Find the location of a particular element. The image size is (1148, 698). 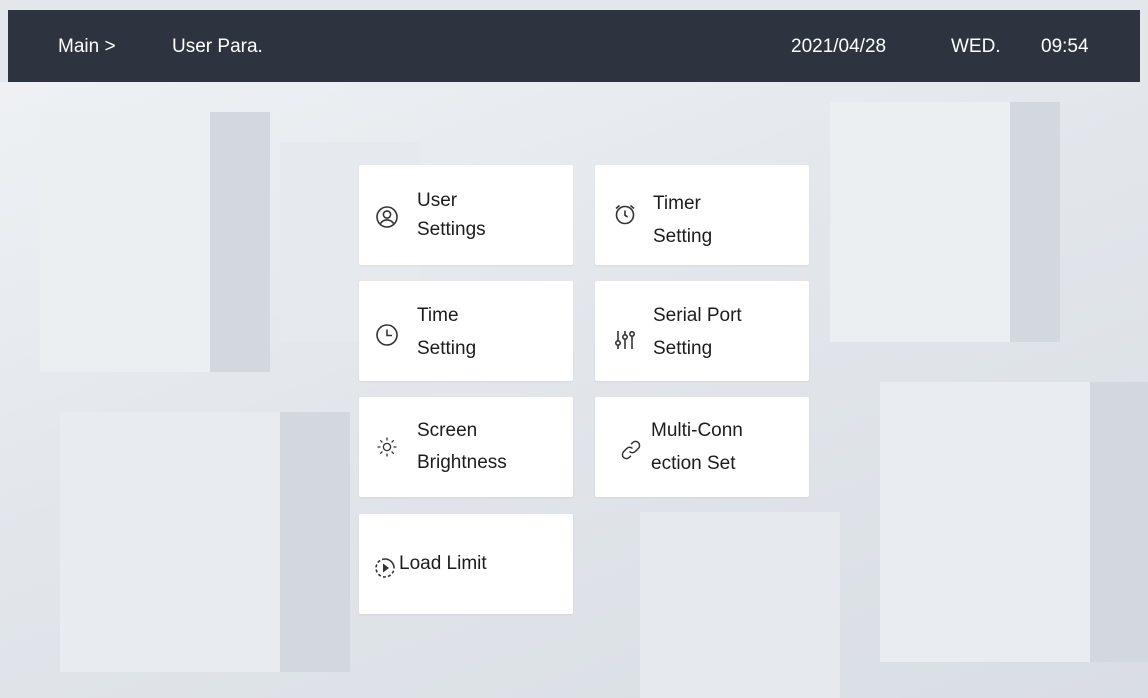

multi-connection-set-label-line1: Multi-Conn is located at coordinates (697, 430).